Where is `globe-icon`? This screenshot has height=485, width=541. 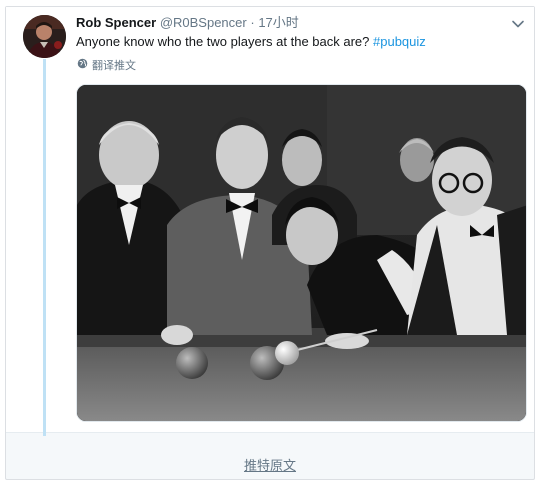 globe-icon is located at coordinates (82, 65).